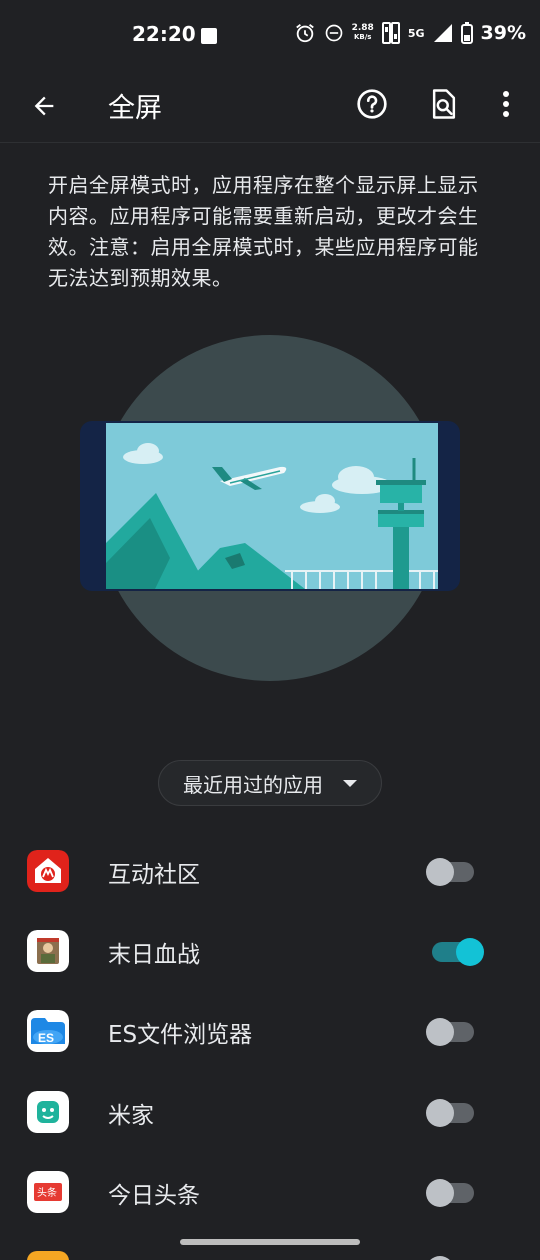 The image size is (540, 1260). I want to click on home-indicator, so click(270, 1242).